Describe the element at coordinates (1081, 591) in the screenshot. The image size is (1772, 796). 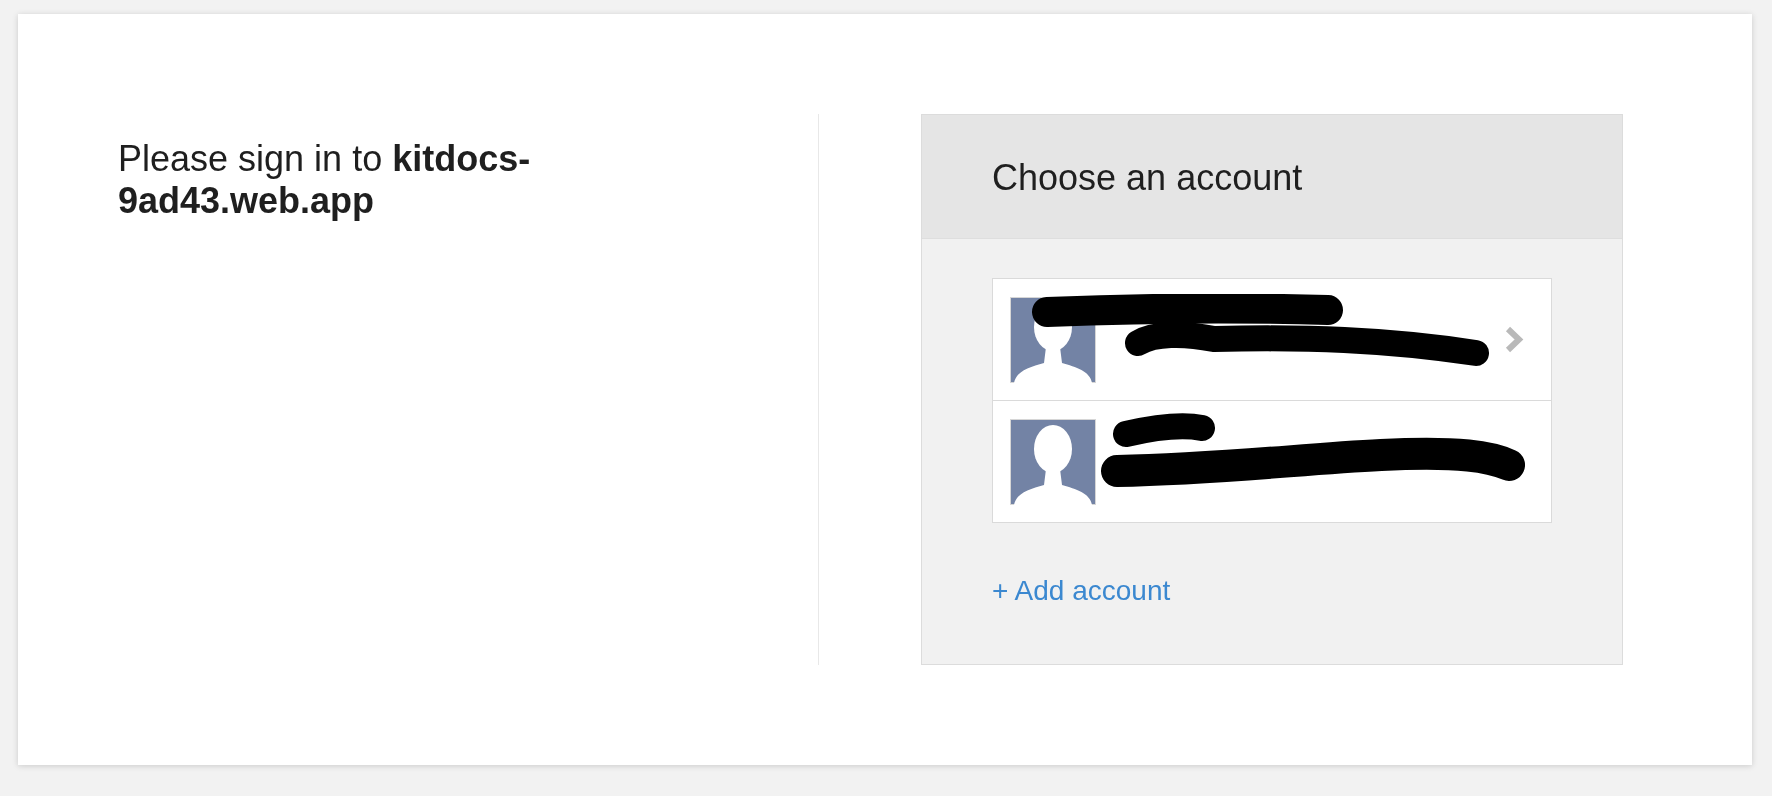
I see `add-account-link: + Add account` at that location.